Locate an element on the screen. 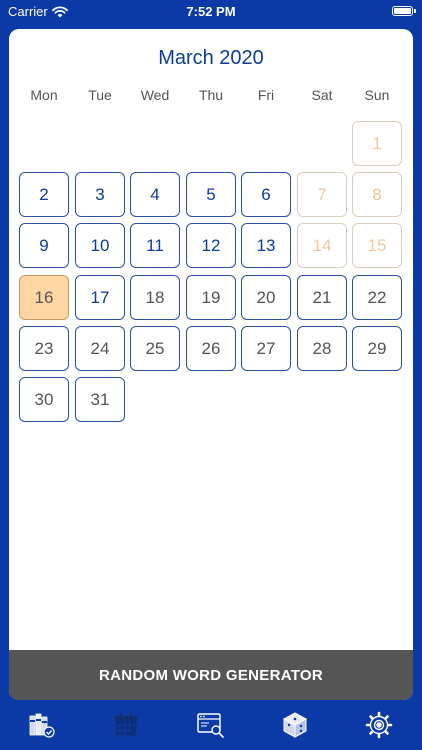 The height and width of the screenshot is (750, 422). day-cell: 19 is located at coordinates (211, 297).